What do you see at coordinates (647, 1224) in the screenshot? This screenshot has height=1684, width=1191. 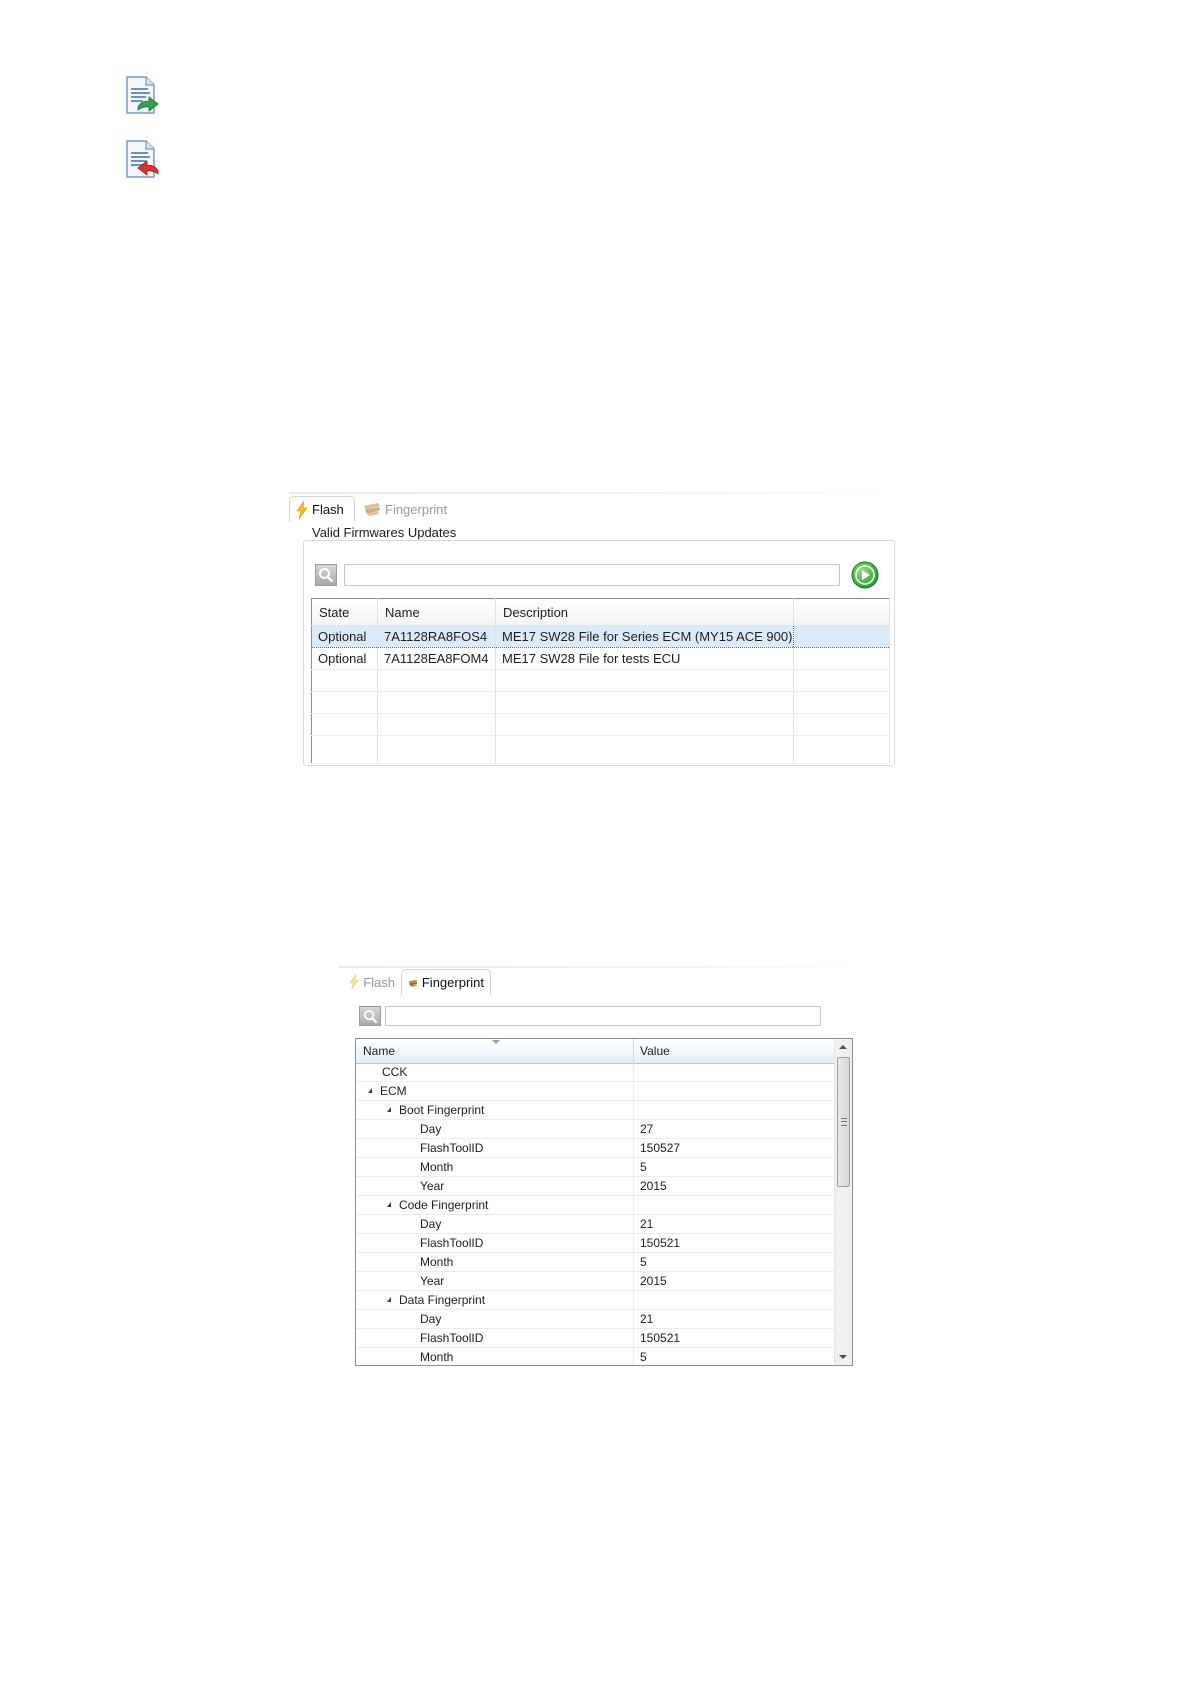 I see `tree-cell-value: 21` at bounding box center [647, 1224].